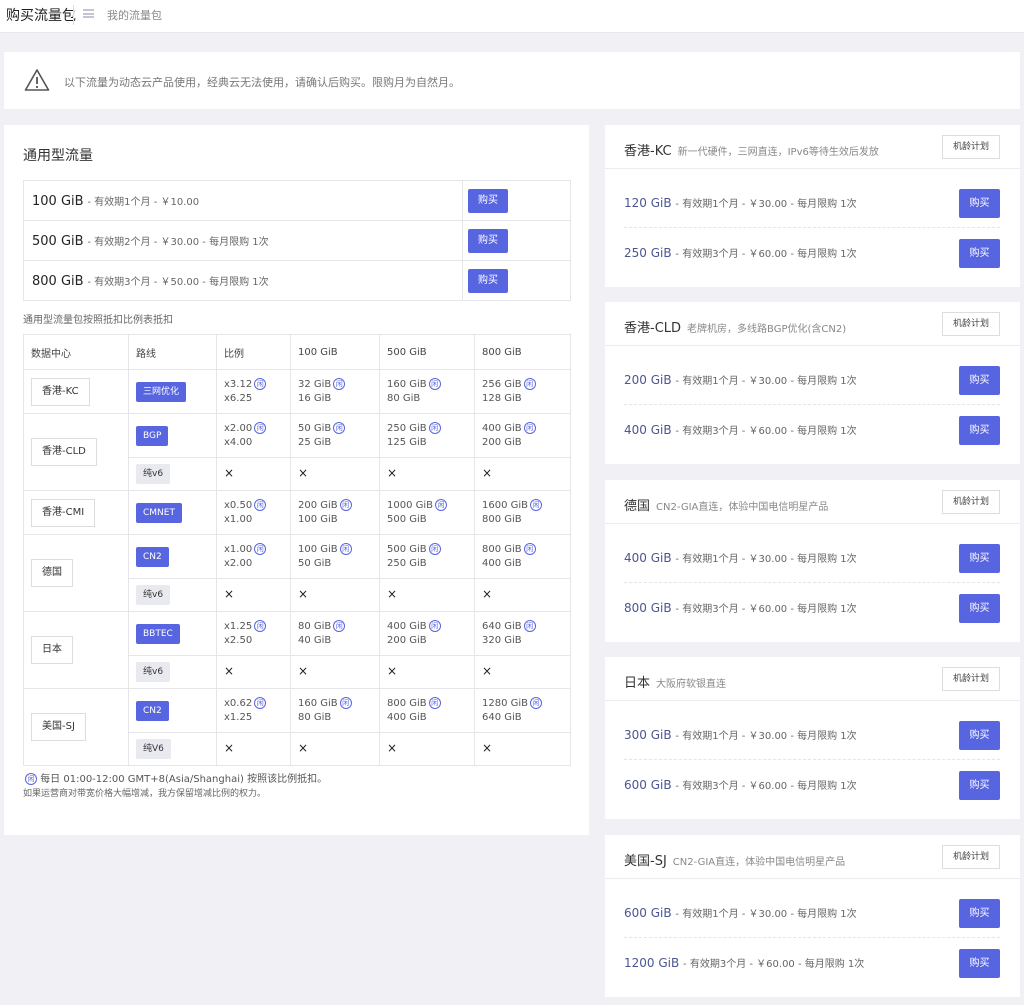 This screenshot has width=1024, height=1005. Describe the element at coordinates (653, 328) in the screenshot. I see `region-title: 香港-CLD` at that location.